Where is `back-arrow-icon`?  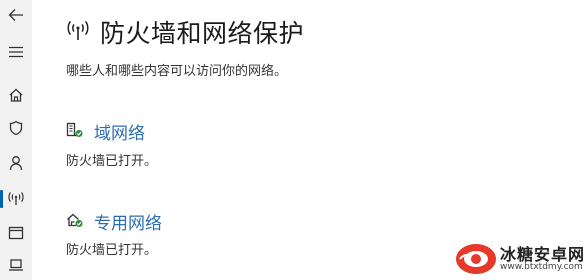
back-arrow-icon is located at coordinates (15, 15).